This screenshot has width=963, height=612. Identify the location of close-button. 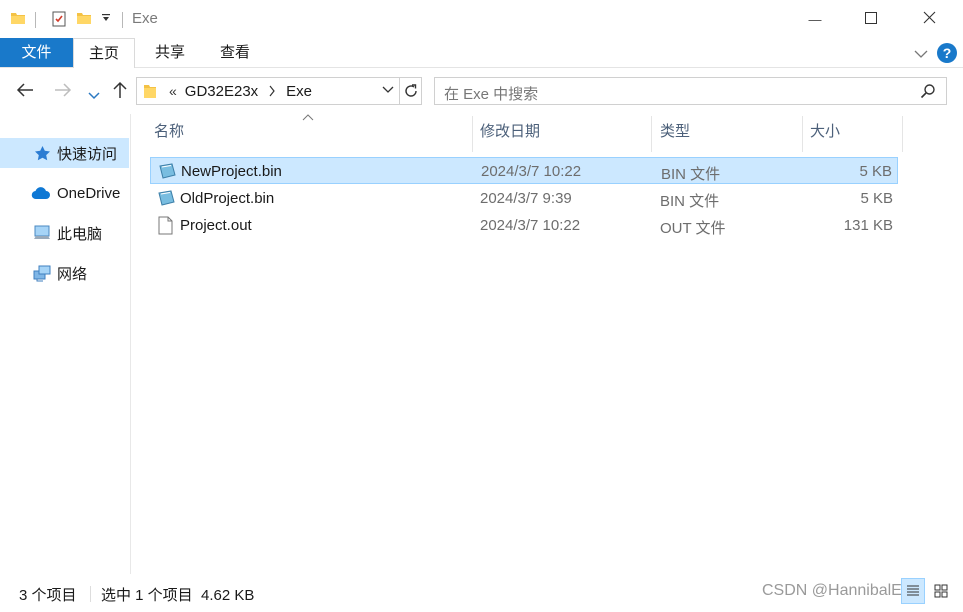
(929, 19).